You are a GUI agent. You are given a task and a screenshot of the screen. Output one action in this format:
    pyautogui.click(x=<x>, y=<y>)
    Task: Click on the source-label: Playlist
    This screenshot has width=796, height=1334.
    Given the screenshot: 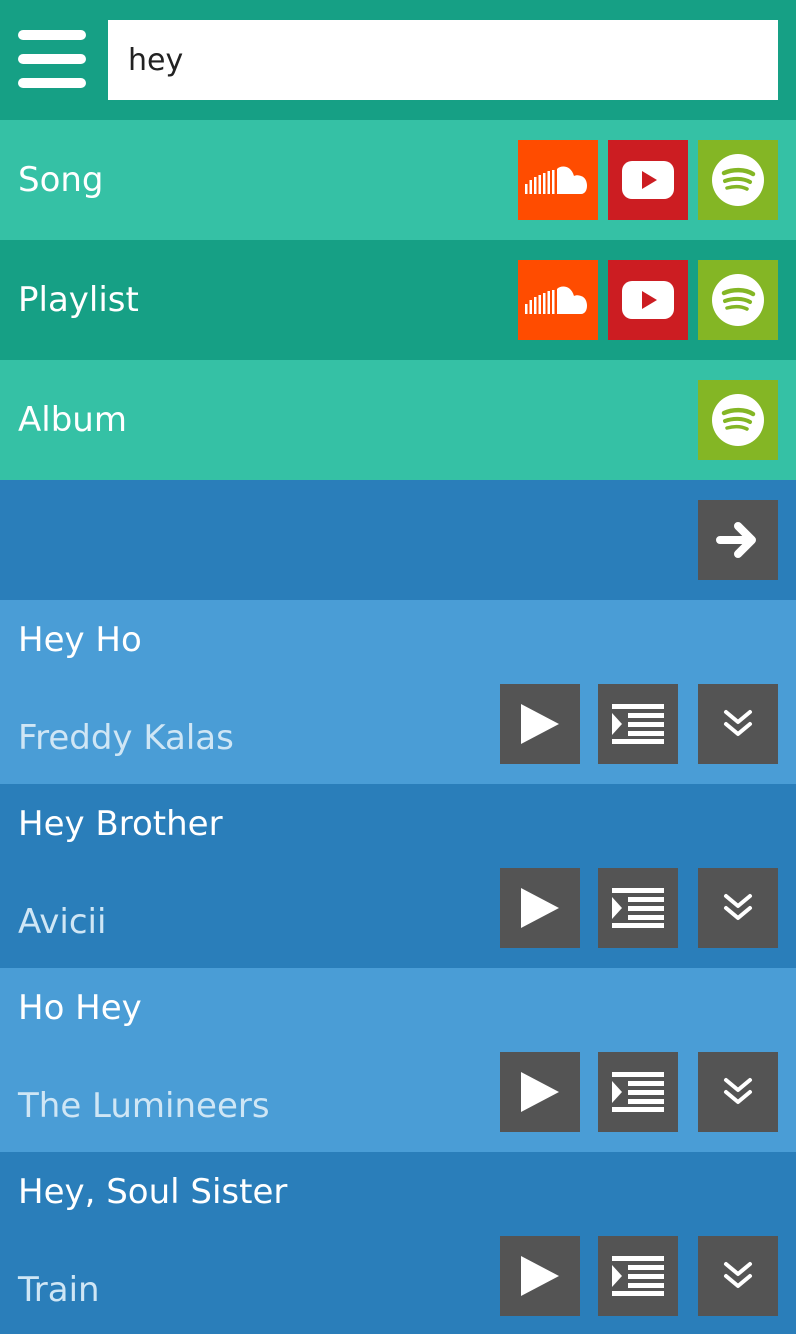 What is the action you would take?
    pyautogui.click(x=78, y=300)
    